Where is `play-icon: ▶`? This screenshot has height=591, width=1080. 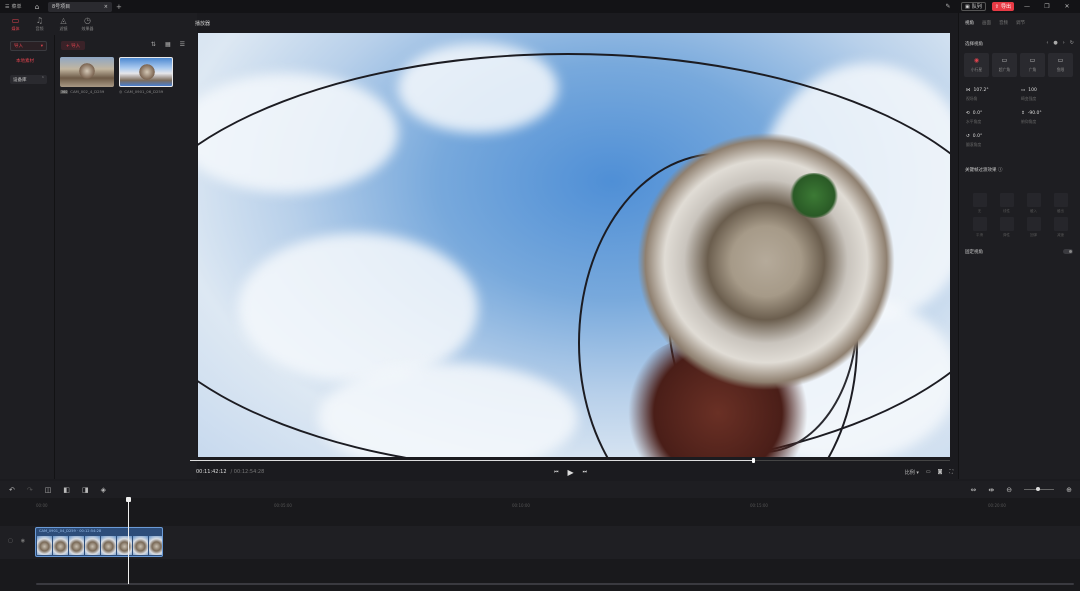 play-icon: ▶ is located at coordinates (571, 472).